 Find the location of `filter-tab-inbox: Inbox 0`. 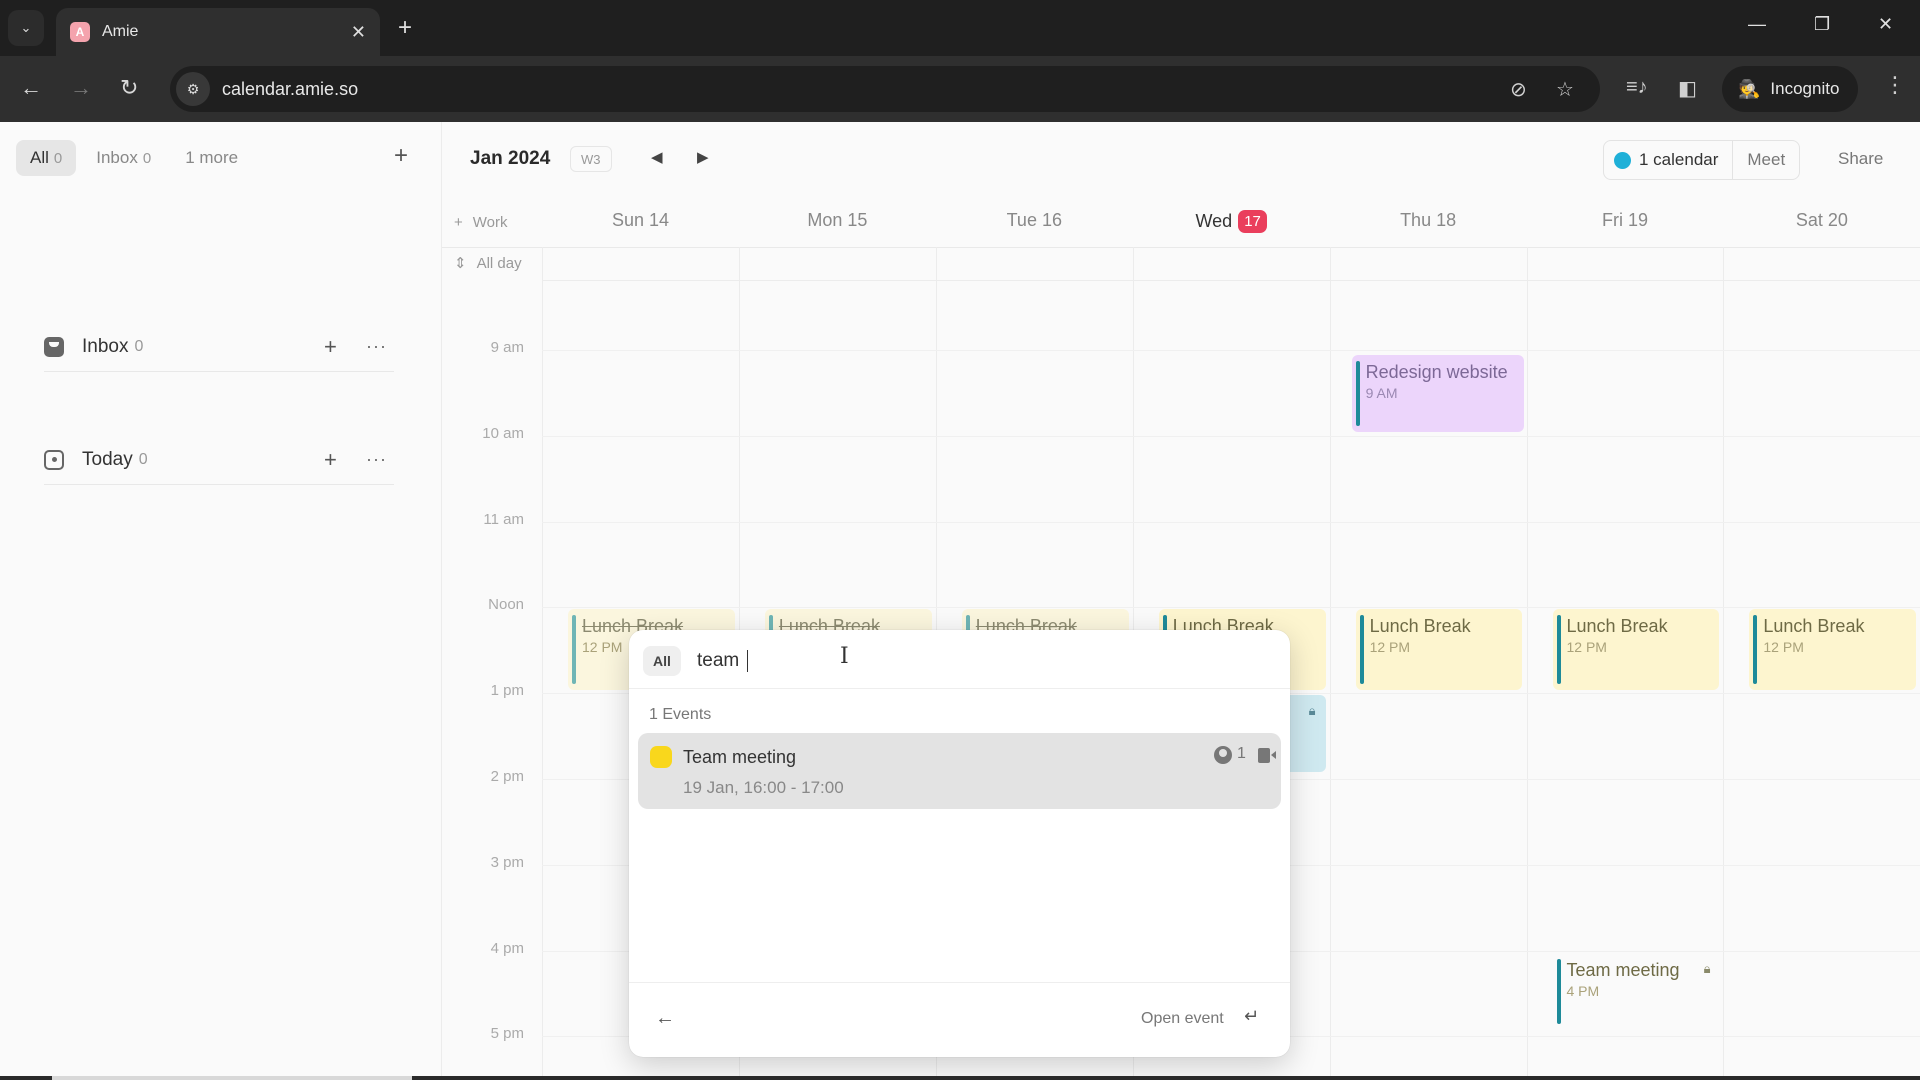

filter-tab-inbox: Inbox 0 is located at coordinates (123, 158).